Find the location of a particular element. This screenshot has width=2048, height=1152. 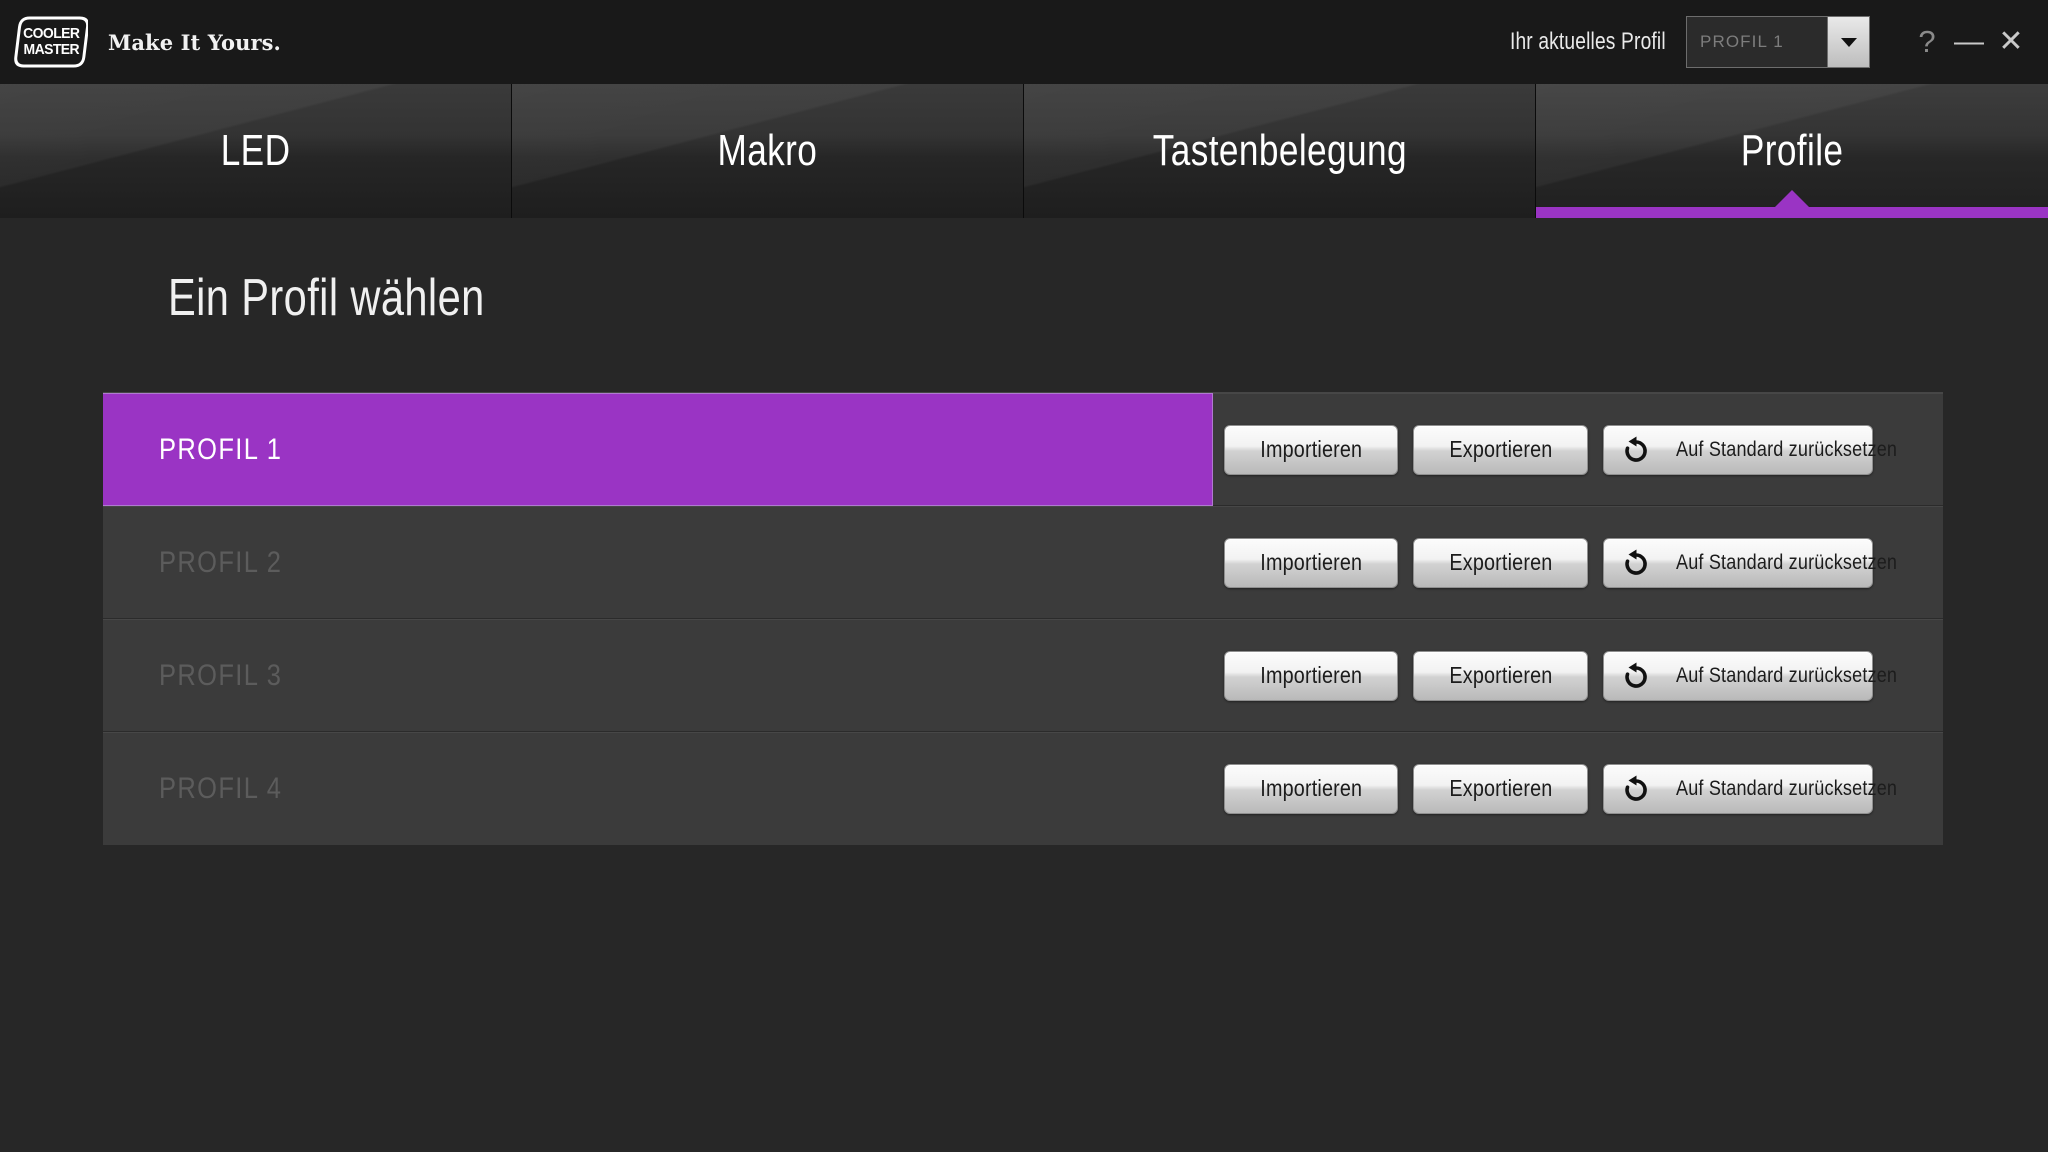

cooler-master-badge-icon: COOLER MASTER is located at coordinates (51, 42).